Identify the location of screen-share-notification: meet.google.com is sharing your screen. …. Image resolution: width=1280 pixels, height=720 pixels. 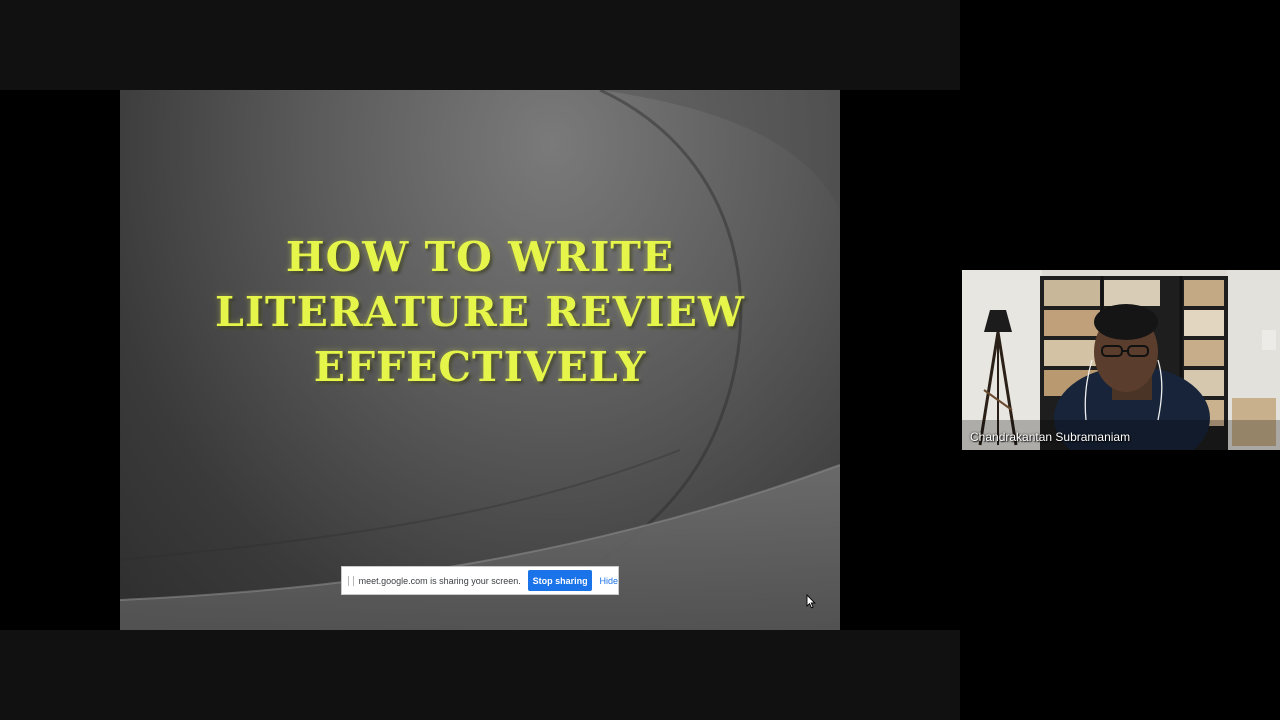
(480, 580).